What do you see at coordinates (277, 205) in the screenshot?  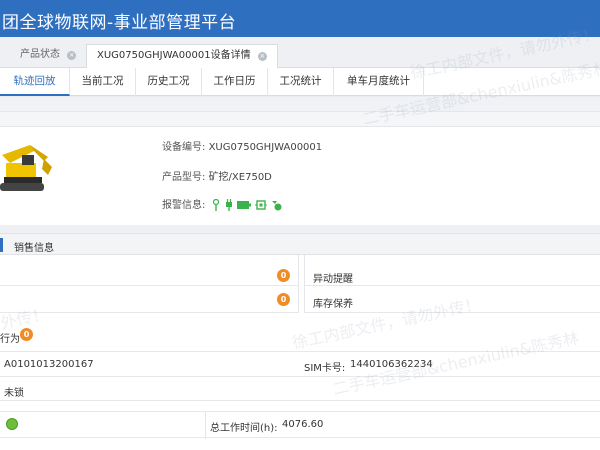 I see `signal-icon` at bounding box center [277, 205].